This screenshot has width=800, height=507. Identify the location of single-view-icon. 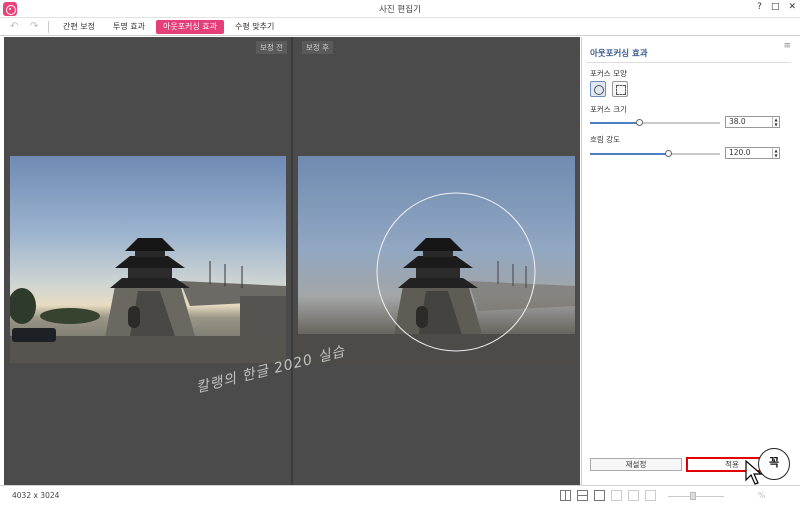
(599, 495).